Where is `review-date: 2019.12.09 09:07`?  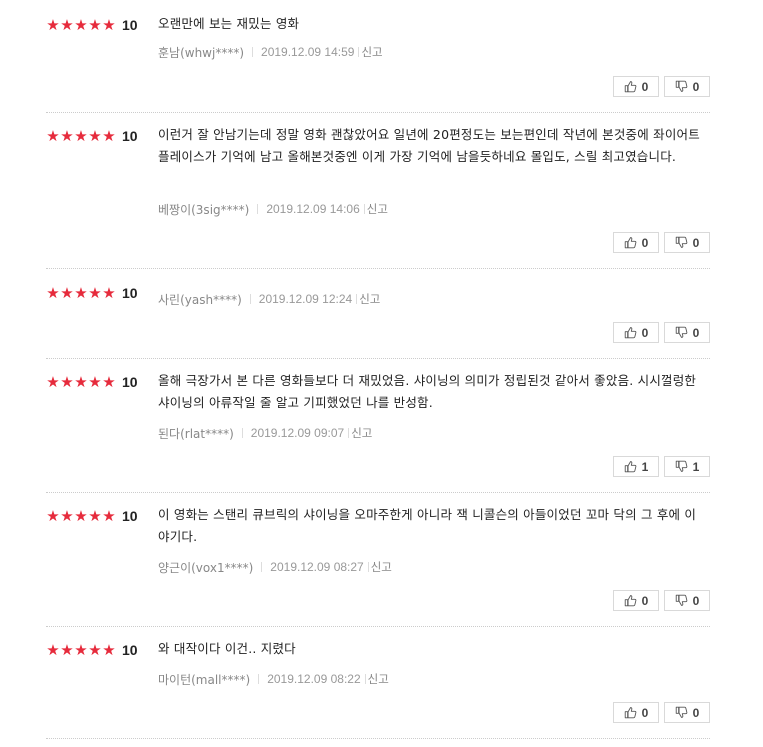
review-date: 2019.12.09 09:07 is located at coordinates (297, 433).